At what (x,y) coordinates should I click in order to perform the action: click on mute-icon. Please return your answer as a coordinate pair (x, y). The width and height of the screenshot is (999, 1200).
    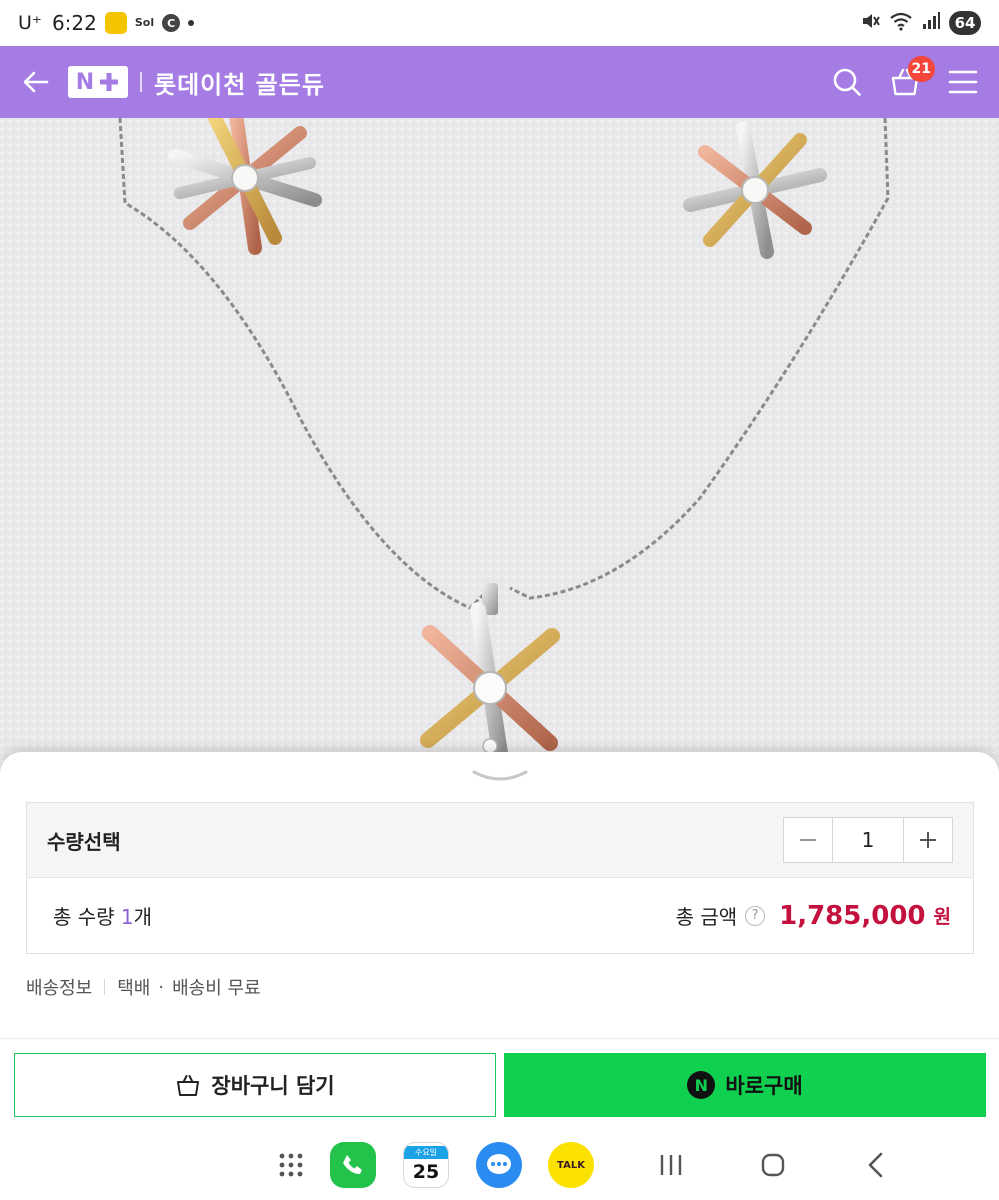
    Looking at the image, I should click on (870, 23).